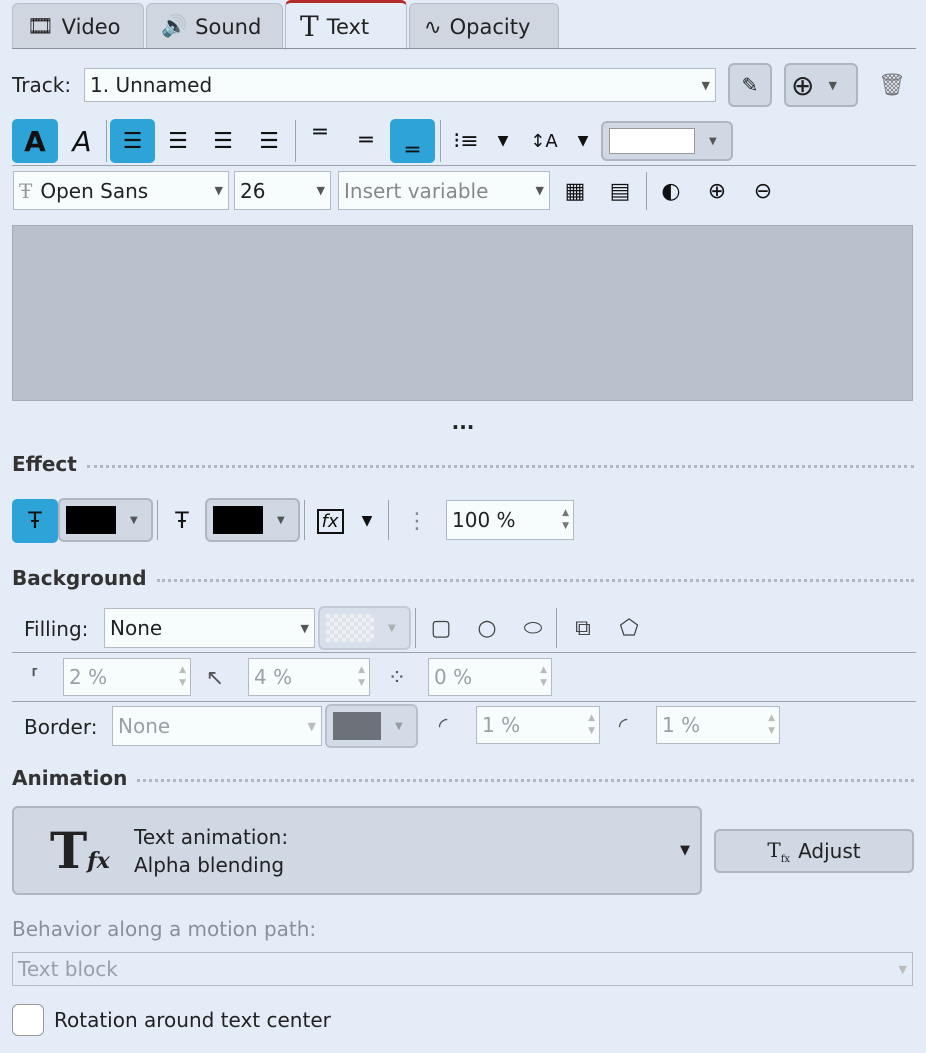  I want to click on tab-label: Sound, so click(228, 26).